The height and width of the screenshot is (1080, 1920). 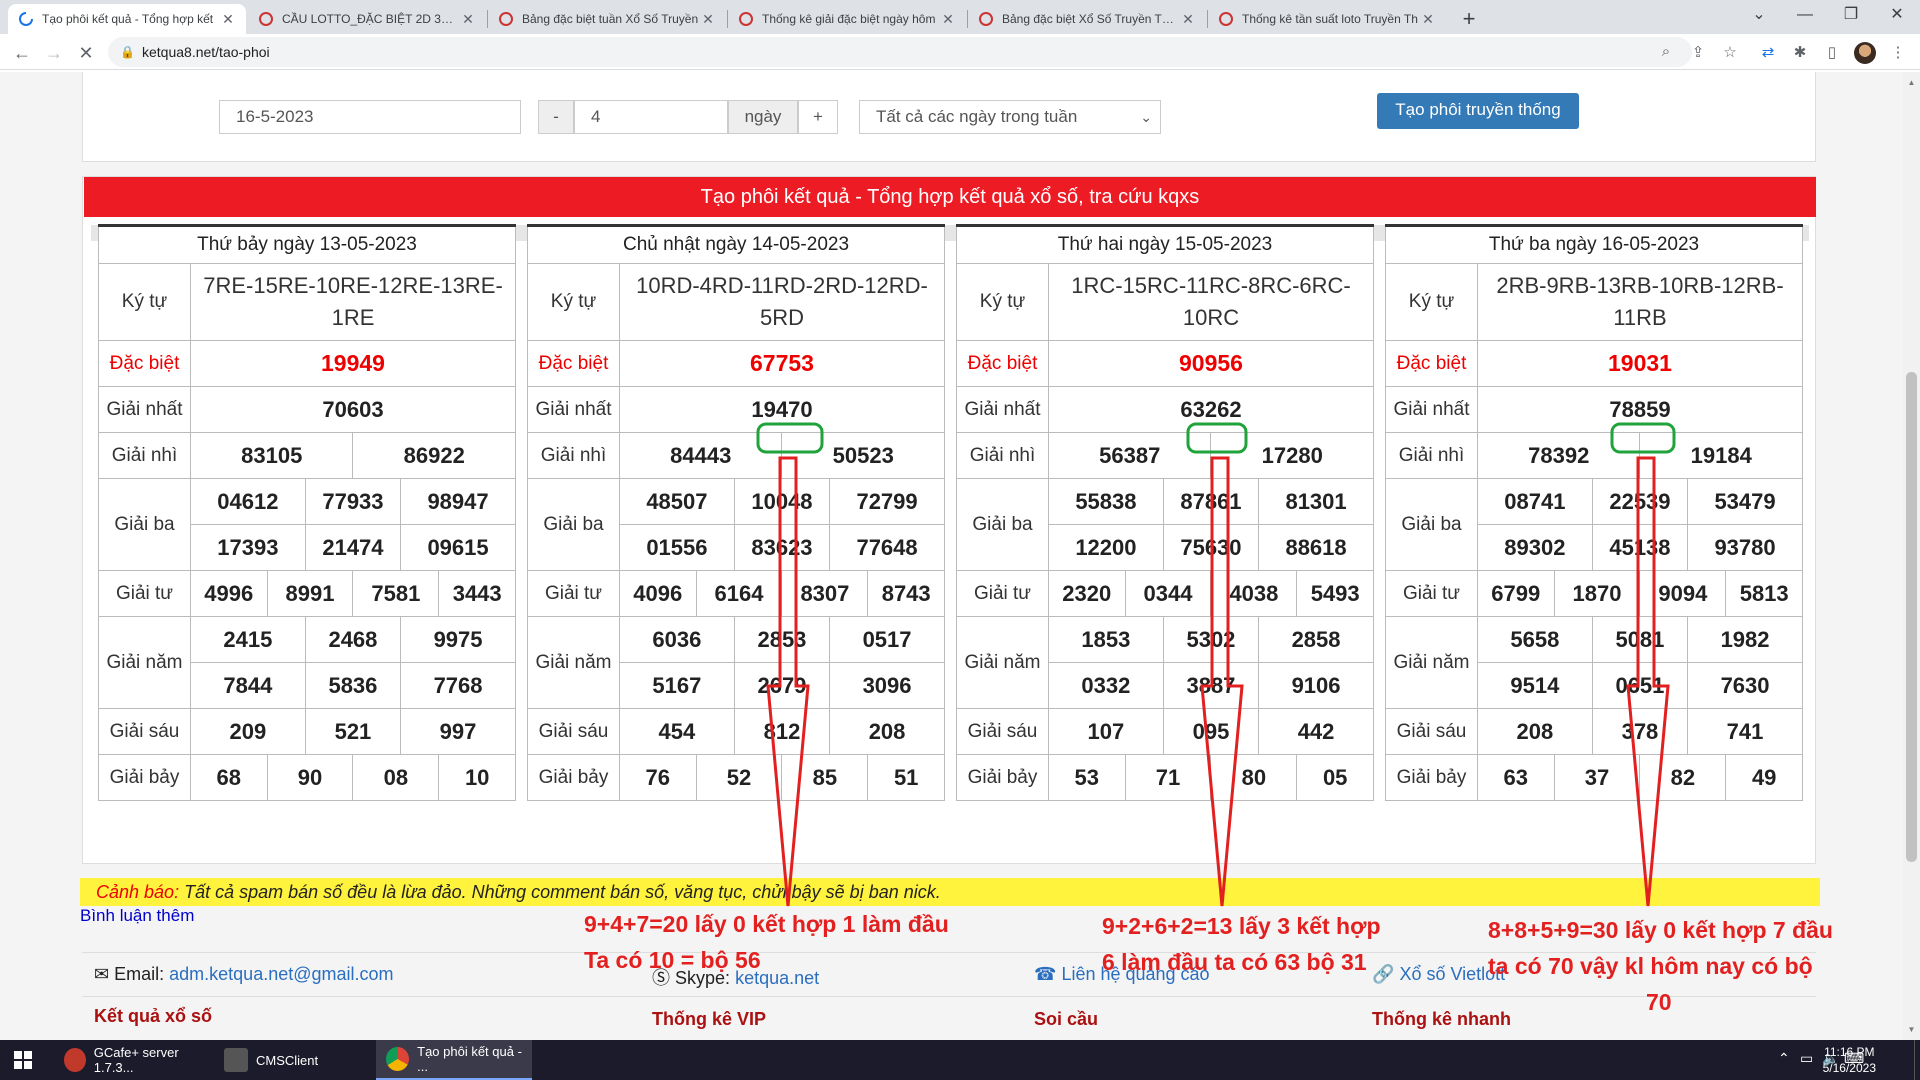 What do you see at coordinates (709, 1019) in the screenshot?
I see `footer-heading-vip: Thống kê VIP` at bounding box center [709, 1019].